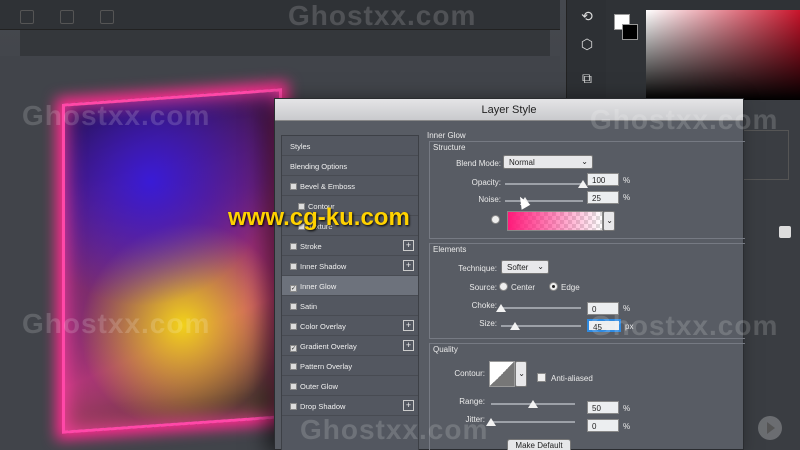 The image size is (800, 450). Describe the element at coordinates (603, 197) in the screenshot. I see `noise-input: 25` at that location.